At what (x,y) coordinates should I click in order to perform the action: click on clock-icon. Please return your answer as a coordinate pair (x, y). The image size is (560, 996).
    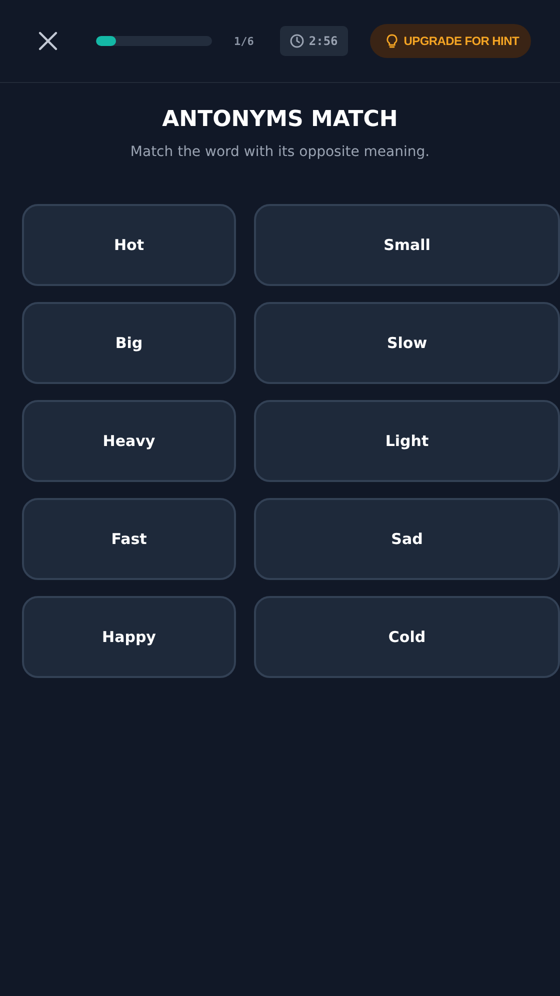
    Looking at the image, I should click on (297, 41).